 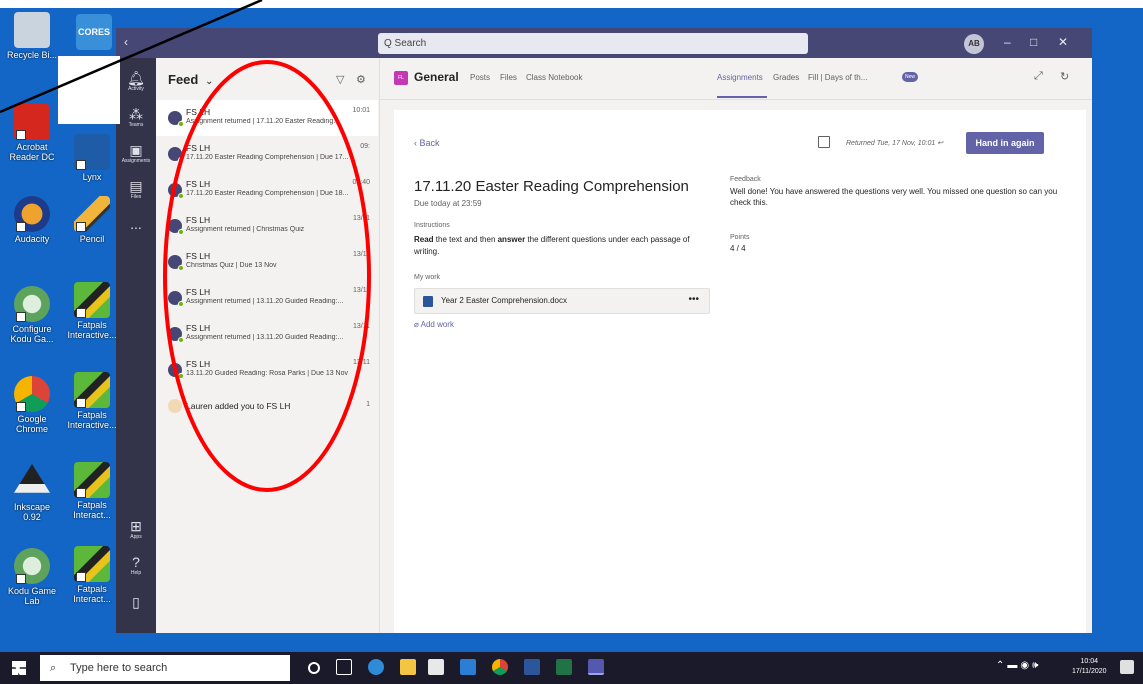 I want to click on hand-in-again-button: Hand in again, so click(x=1005, y=143).